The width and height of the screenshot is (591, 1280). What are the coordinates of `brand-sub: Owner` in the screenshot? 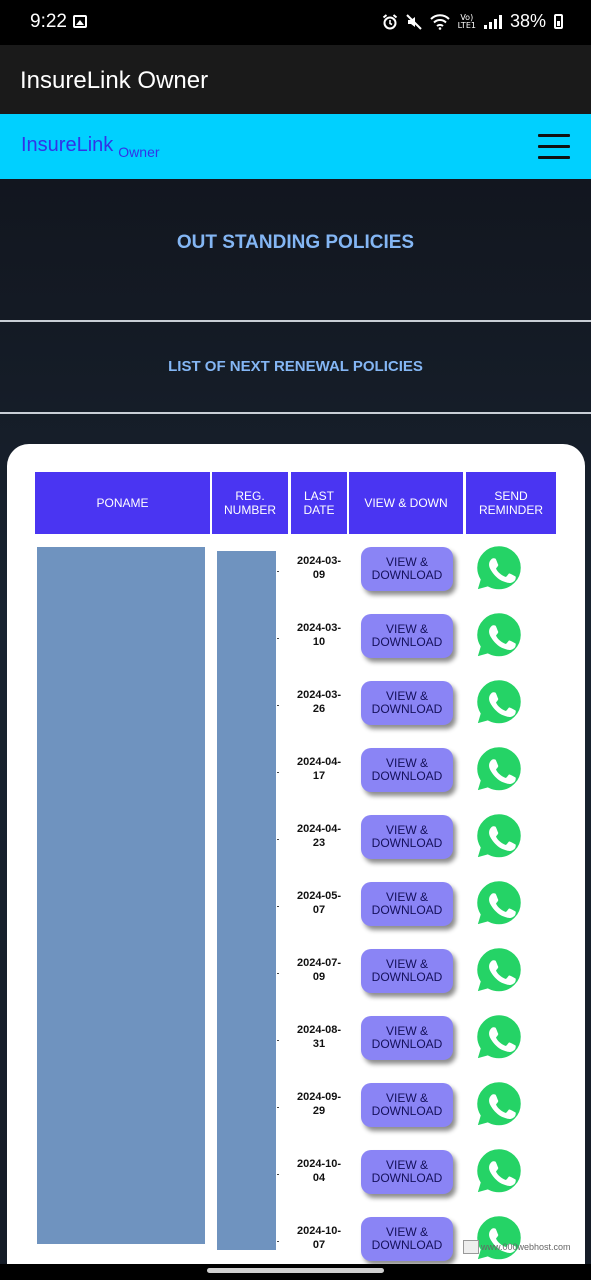 It's located at (139, 152).